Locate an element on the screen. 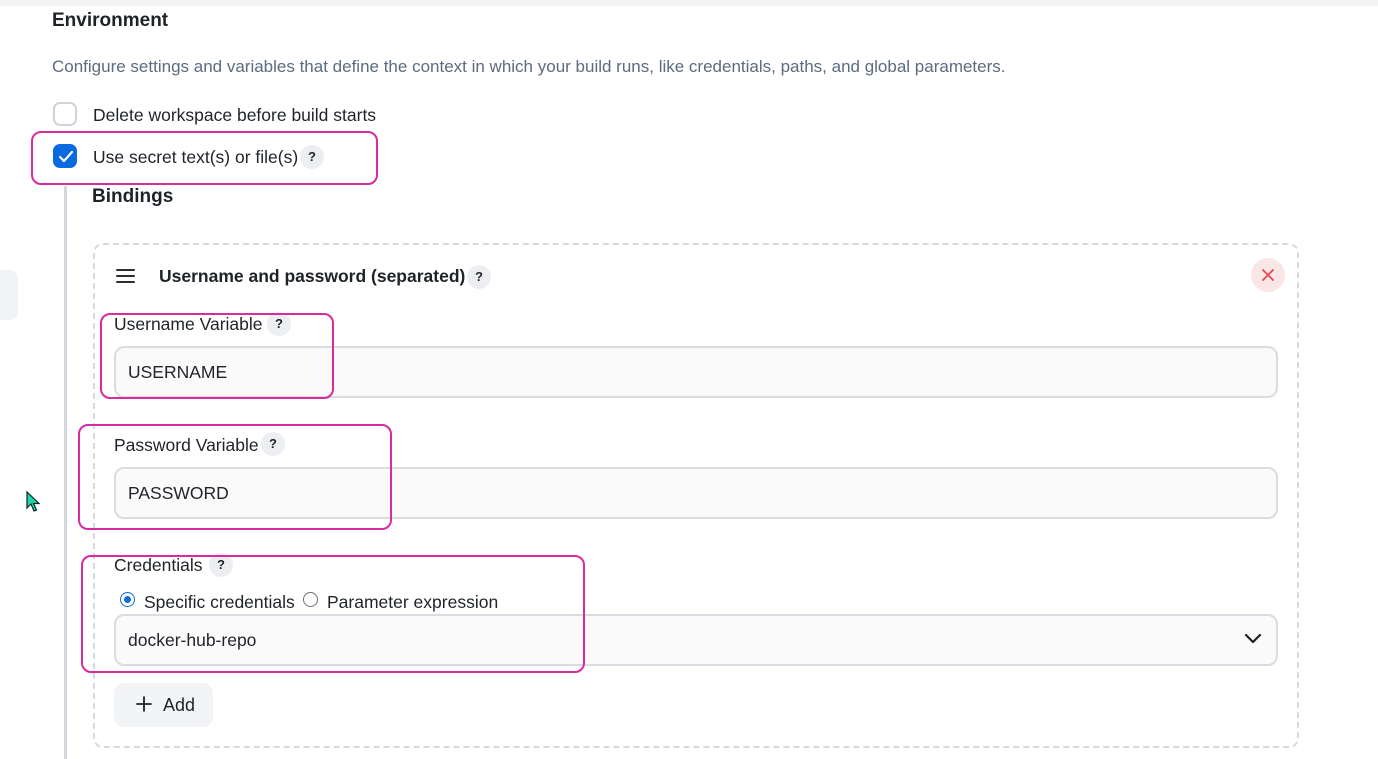 Image resolution: width=1378 pixels, height=759 pixels. plus-icon is located at coordinates (144, 704).